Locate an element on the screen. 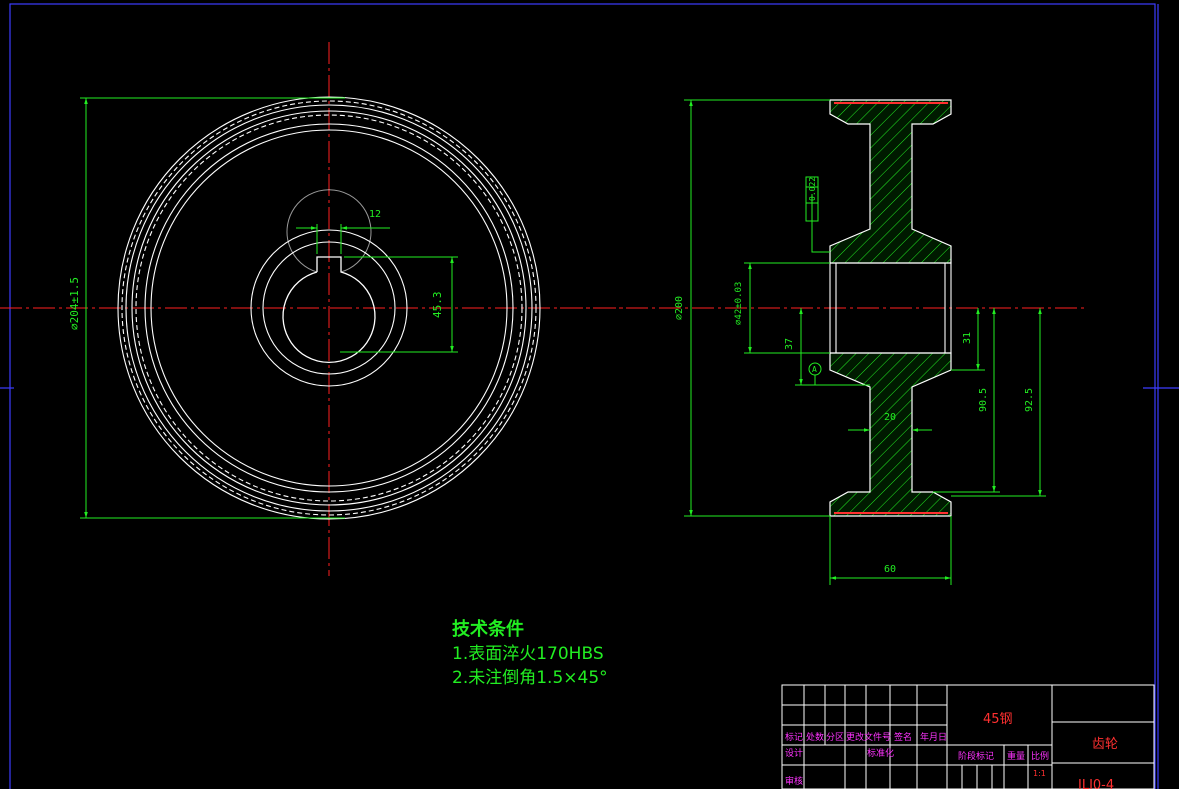 The width and height of the screenshot is (1179, 789). header-mark: 标记 is located at coordinates (794, 737).